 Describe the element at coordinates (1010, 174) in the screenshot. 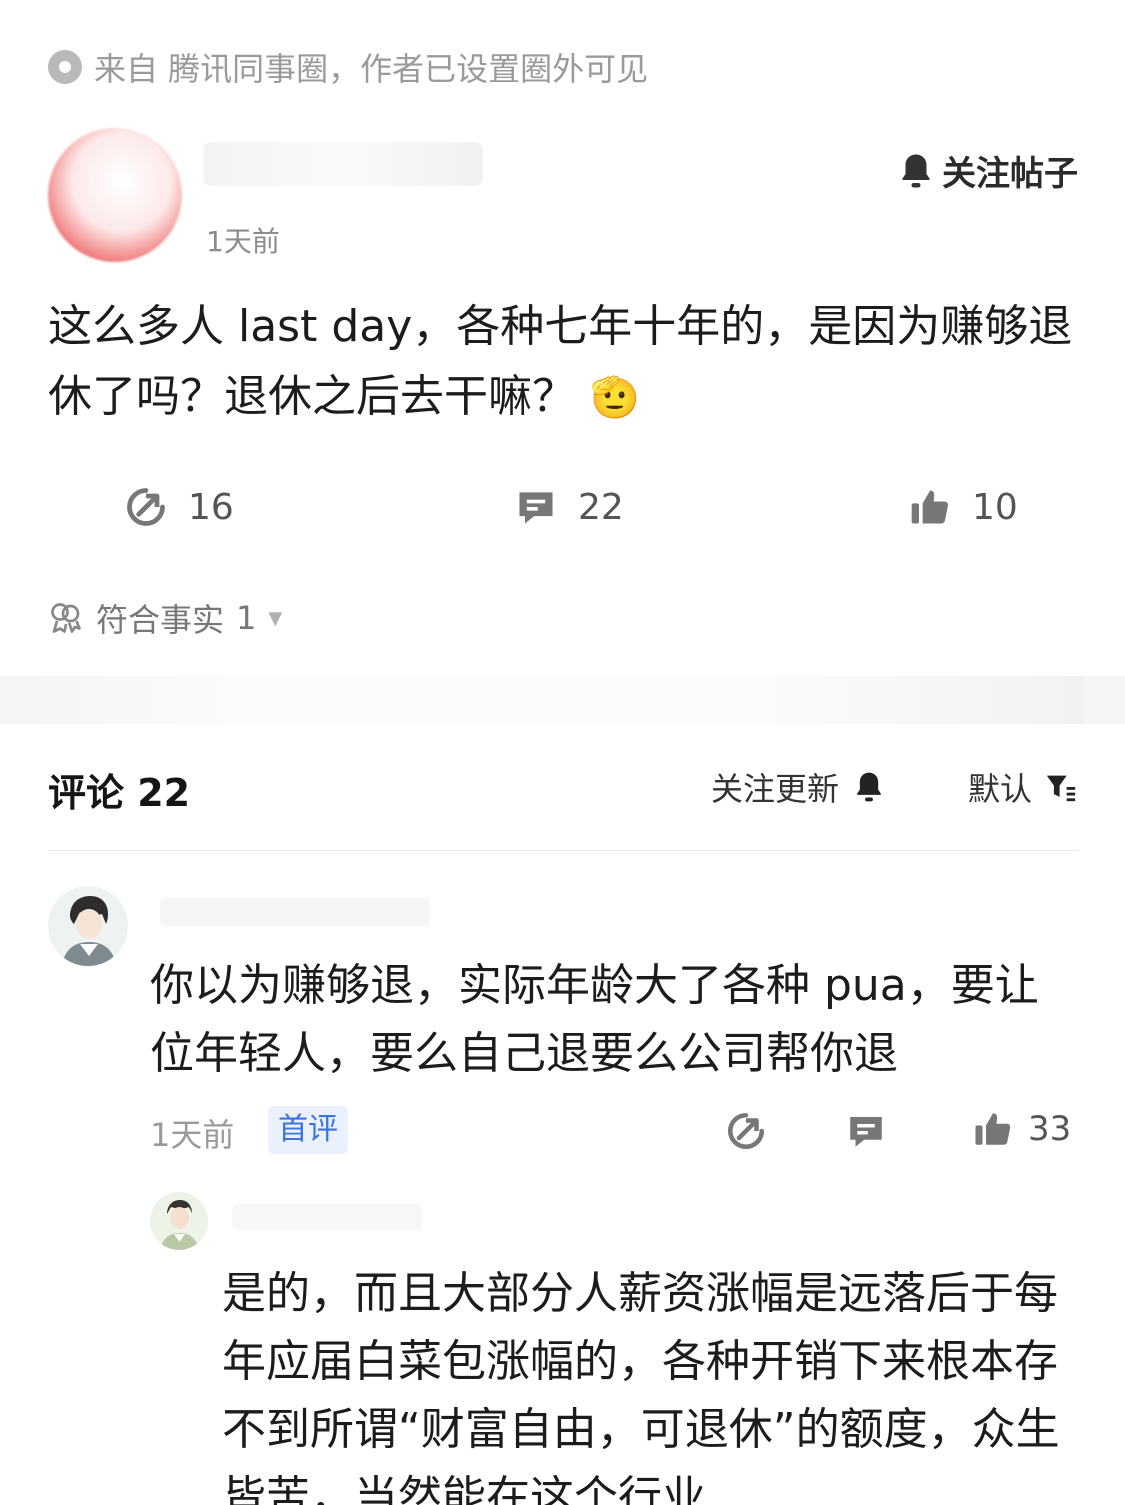

I see `follow-post-label: 关注帖子` at that location.